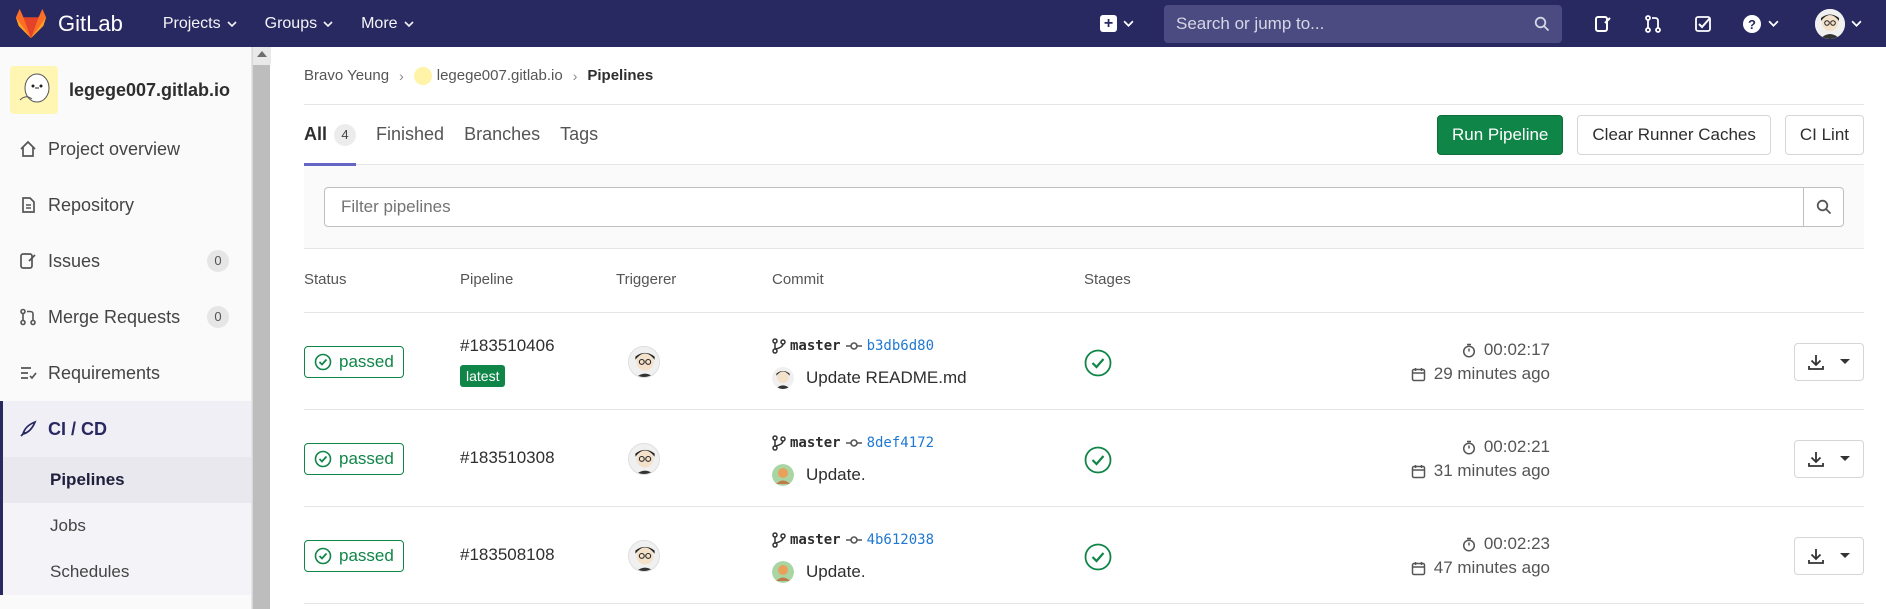  I want to click on latest-badge: latest, so click(483, 376).